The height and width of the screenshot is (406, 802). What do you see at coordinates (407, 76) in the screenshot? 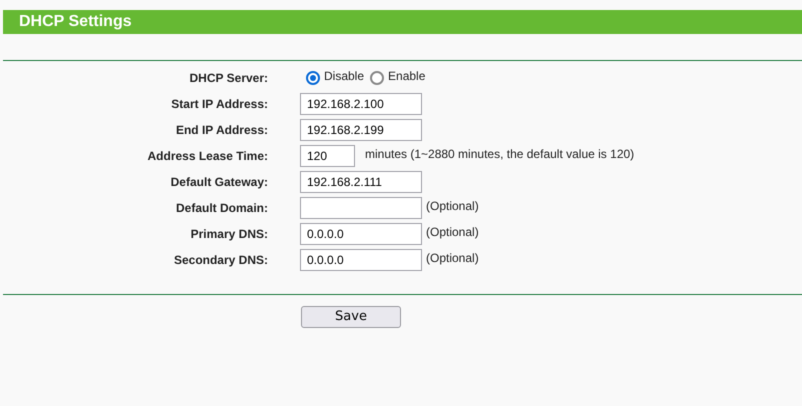
I see `radio-label: Enable` at bounding box center [407, 76].